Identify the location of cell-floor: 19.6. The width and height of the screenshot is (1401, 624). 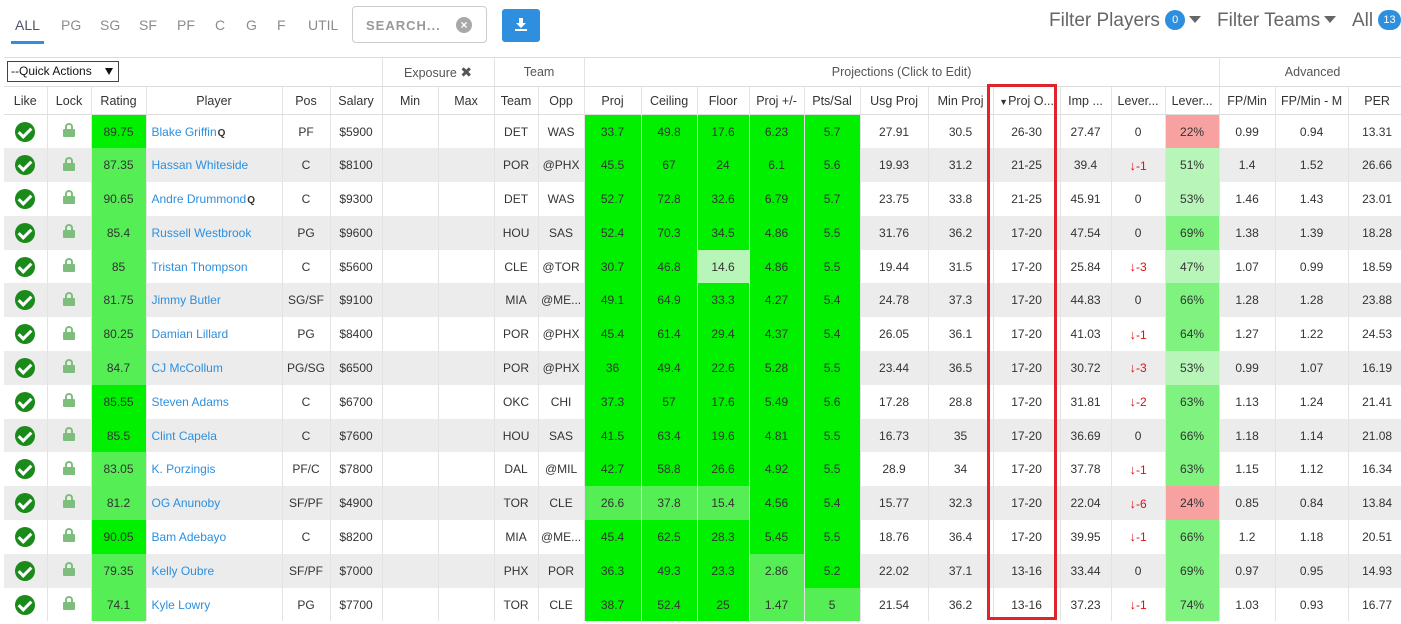
(723, 435).